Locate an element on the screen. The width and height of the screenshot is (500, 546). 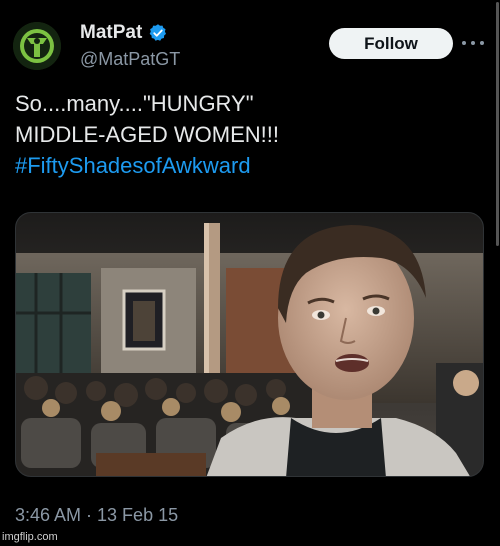
game-theory-logo-icon is located at coordinates (37, 46).